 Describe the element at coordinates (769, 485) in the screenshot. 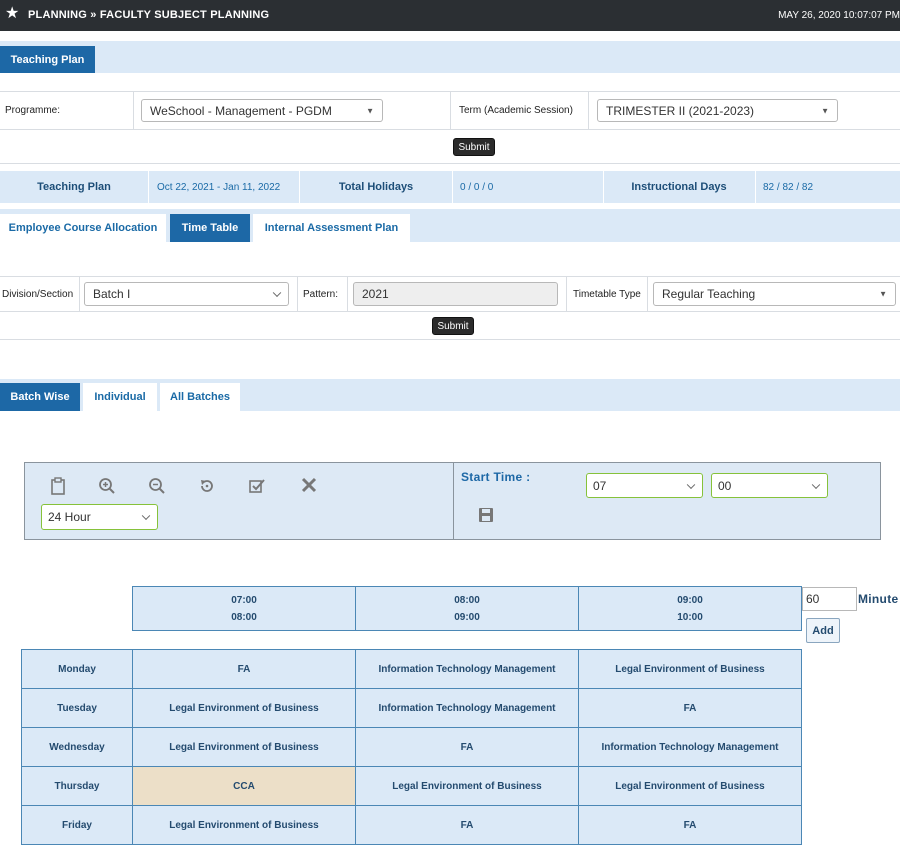

I see `start-minute-select: 00` at that location.